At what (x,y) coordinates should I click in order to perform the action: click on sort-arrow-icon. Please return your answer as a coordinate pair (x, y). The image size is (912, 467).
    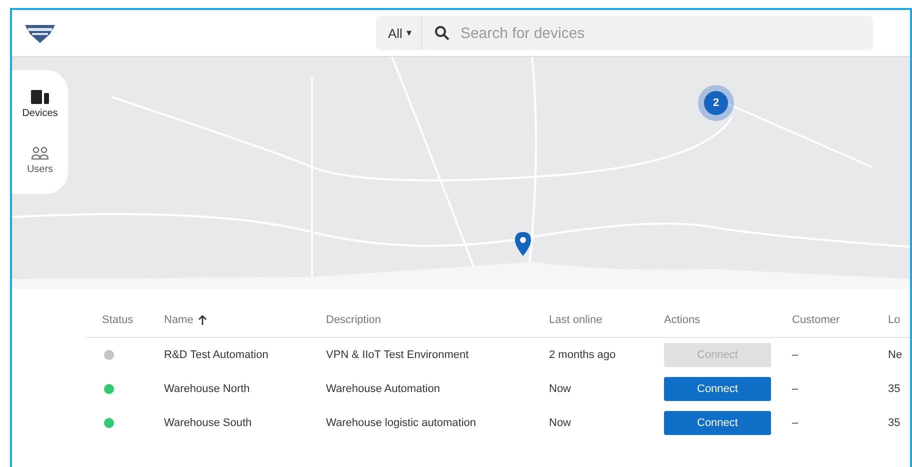
    Looking at the image, I should click on (203, 320).